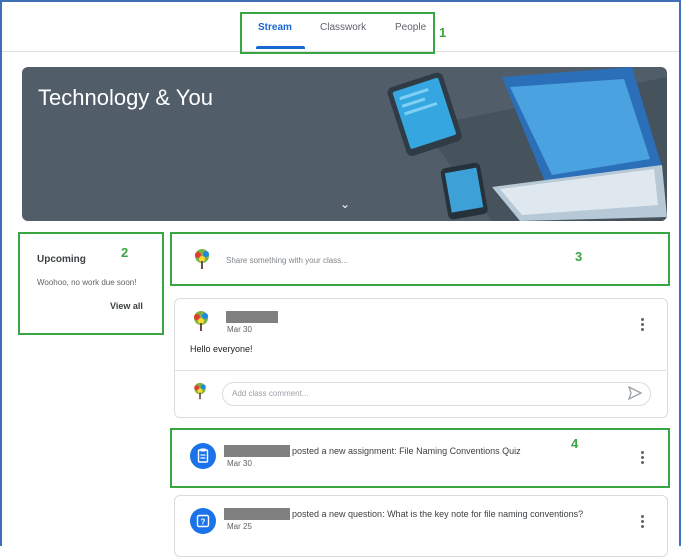 Image resolution: width=681 pixels, height=557 pixels. What do you see at coordinates (239, 526) in the screenshot?
I see `post-date: Mar 25` at bounding box center [239, 526].